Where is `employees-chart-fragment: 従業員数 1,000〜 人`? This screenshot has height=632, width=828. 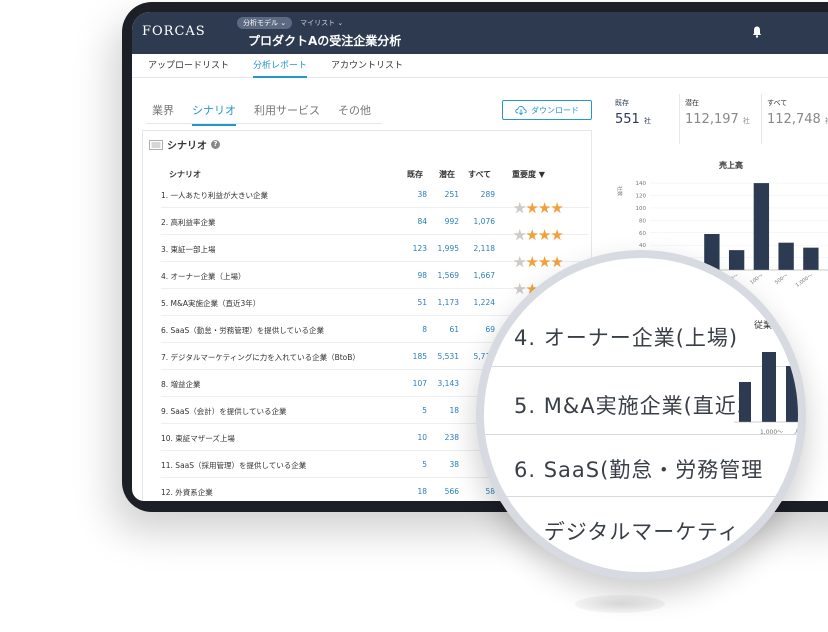 employees-chart-fragment: 従業員数 1,000〜 人 is located at coordinates (767, 377).